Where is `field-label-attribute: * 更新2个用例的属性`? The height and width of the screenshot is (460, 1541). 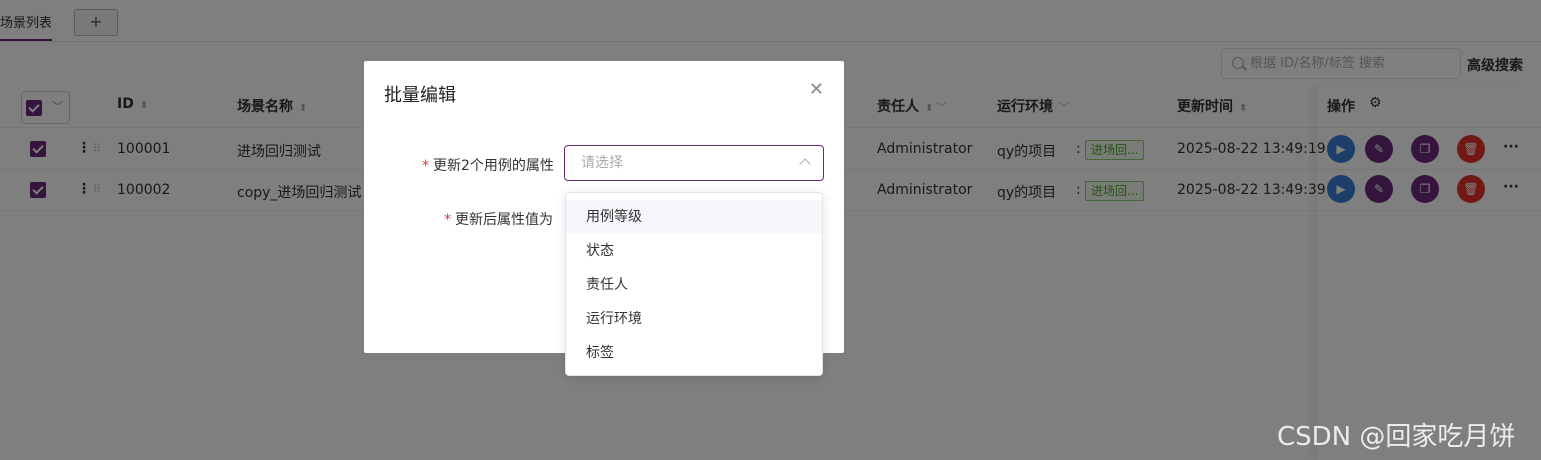 field-label-attribute: * 更新2个用例的属性 is located at coordinates (488, 166).